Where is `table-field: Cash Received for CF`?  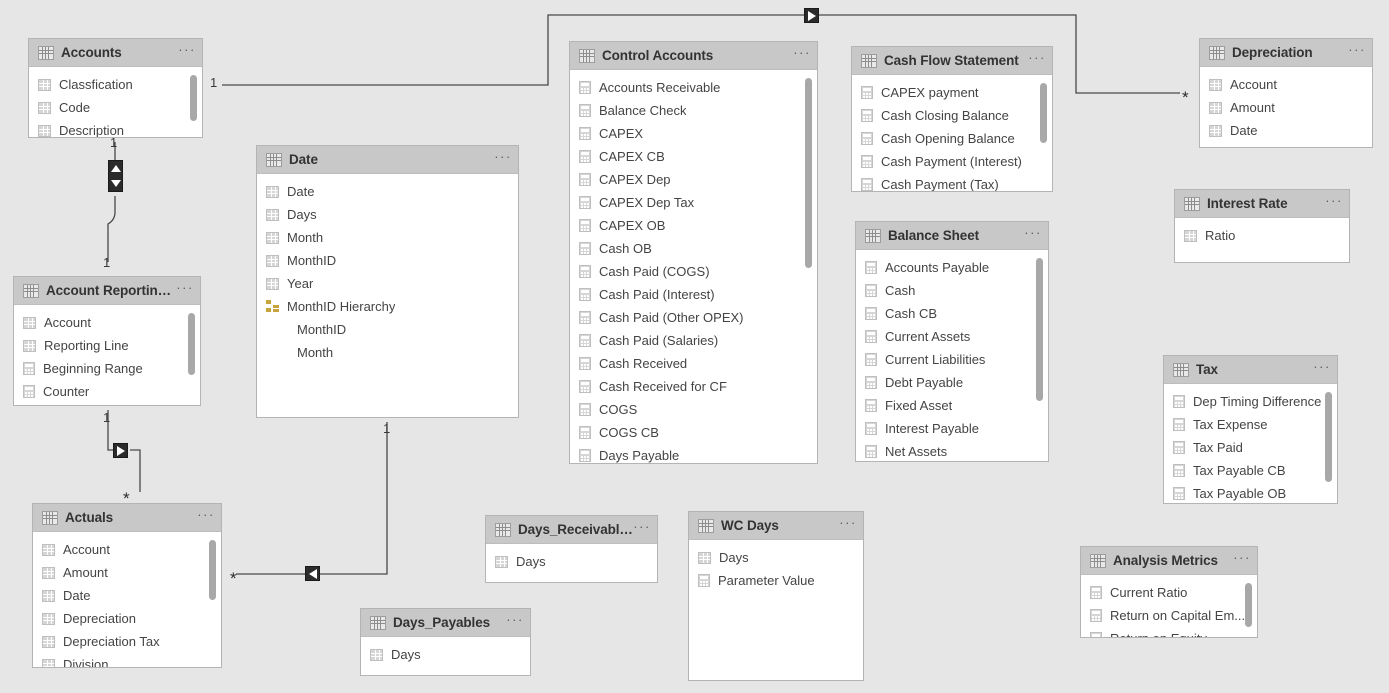
table-field: Cash Received for CF is located at coordinates (693, 386).